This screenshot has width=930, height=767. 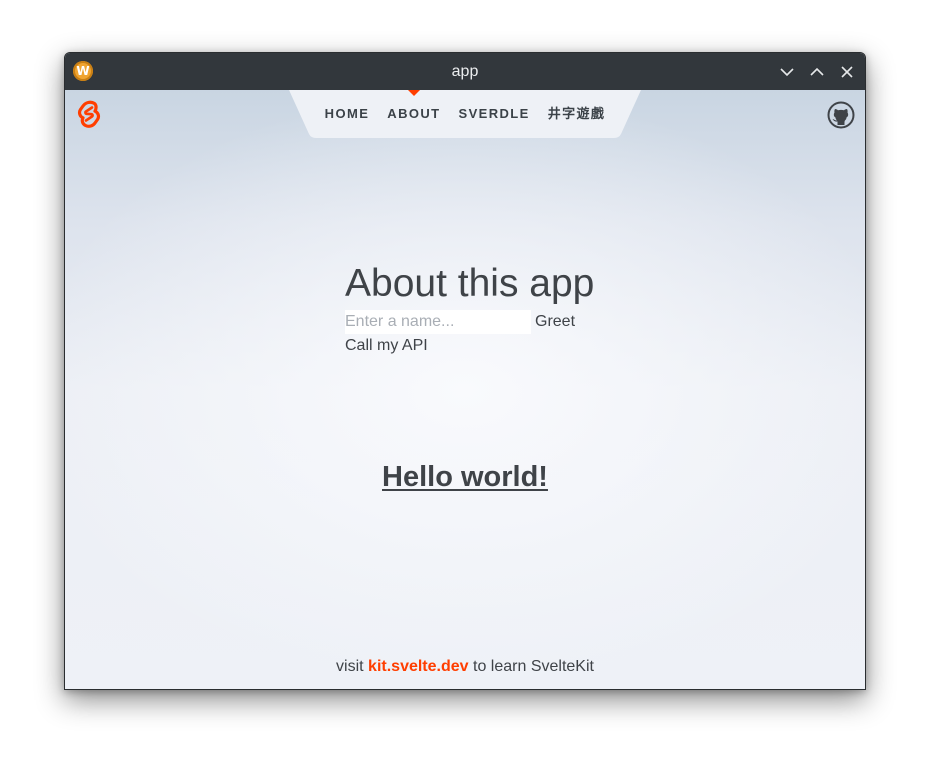 I want to click on title-bar: W app, so click(x=465, y=71).